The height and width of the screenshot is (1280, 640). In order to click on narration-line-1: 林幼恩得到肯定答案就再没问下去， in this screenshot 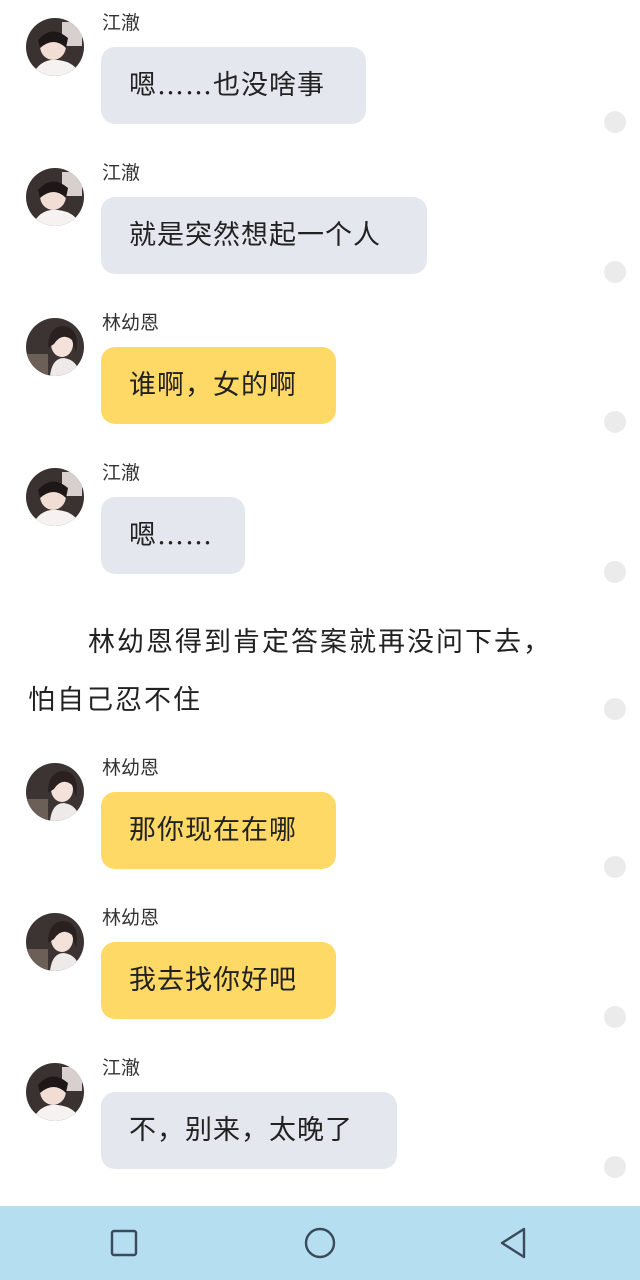, I will do `click(320, 642)`.